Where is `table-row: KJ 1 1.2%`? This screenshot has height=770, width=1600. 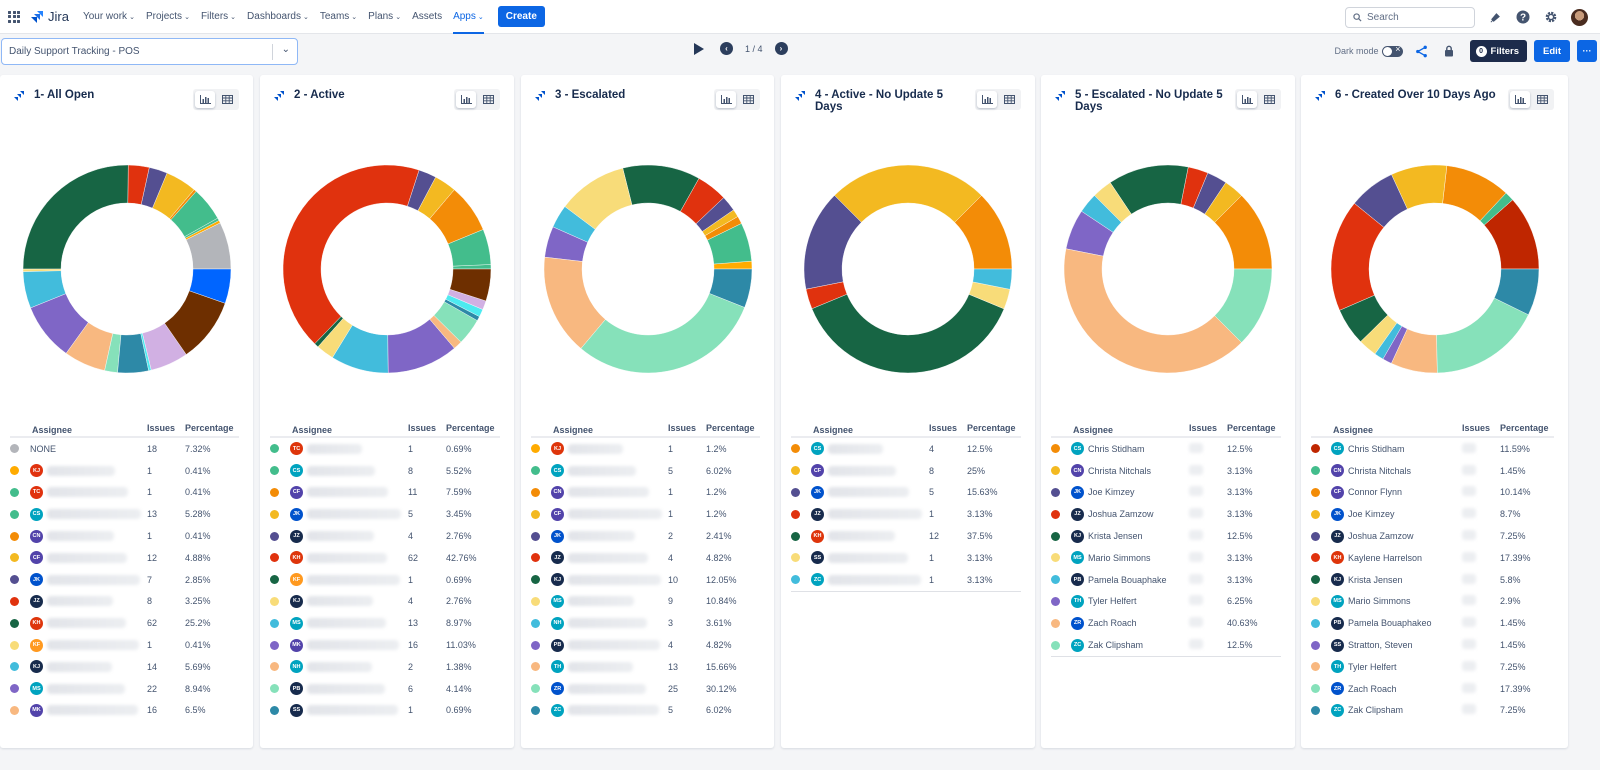 table-row: KJ 1 1.2% is located at coordinates (645, 449).